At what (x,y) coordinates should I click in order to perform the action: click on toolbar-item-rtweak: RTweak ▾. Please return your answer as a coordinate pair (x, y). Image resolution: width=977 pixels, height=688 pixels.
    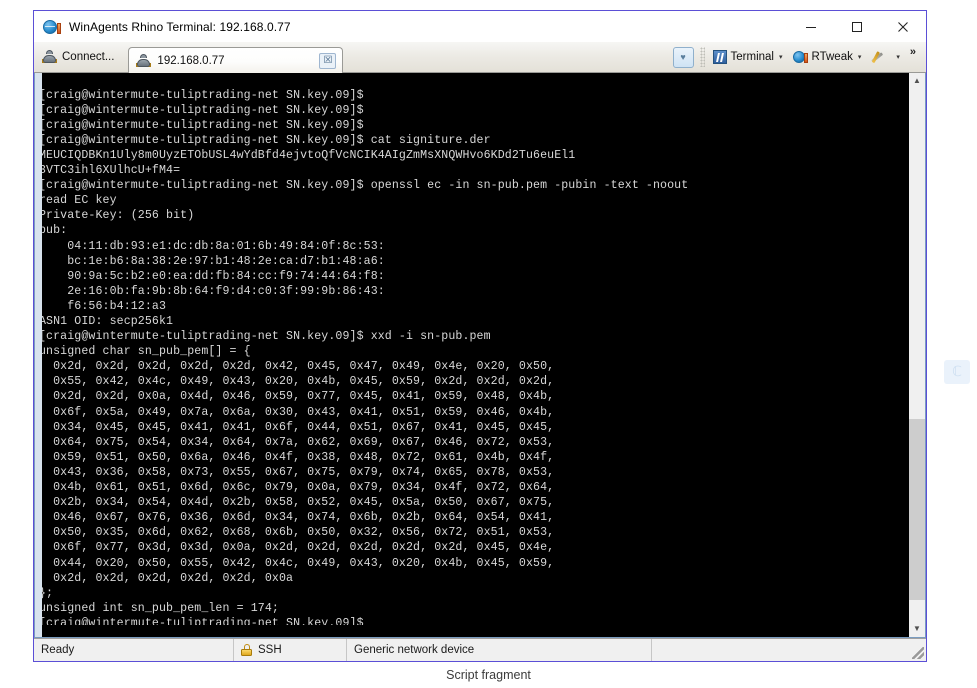
    Looking at the image, I should click on (827, 57).